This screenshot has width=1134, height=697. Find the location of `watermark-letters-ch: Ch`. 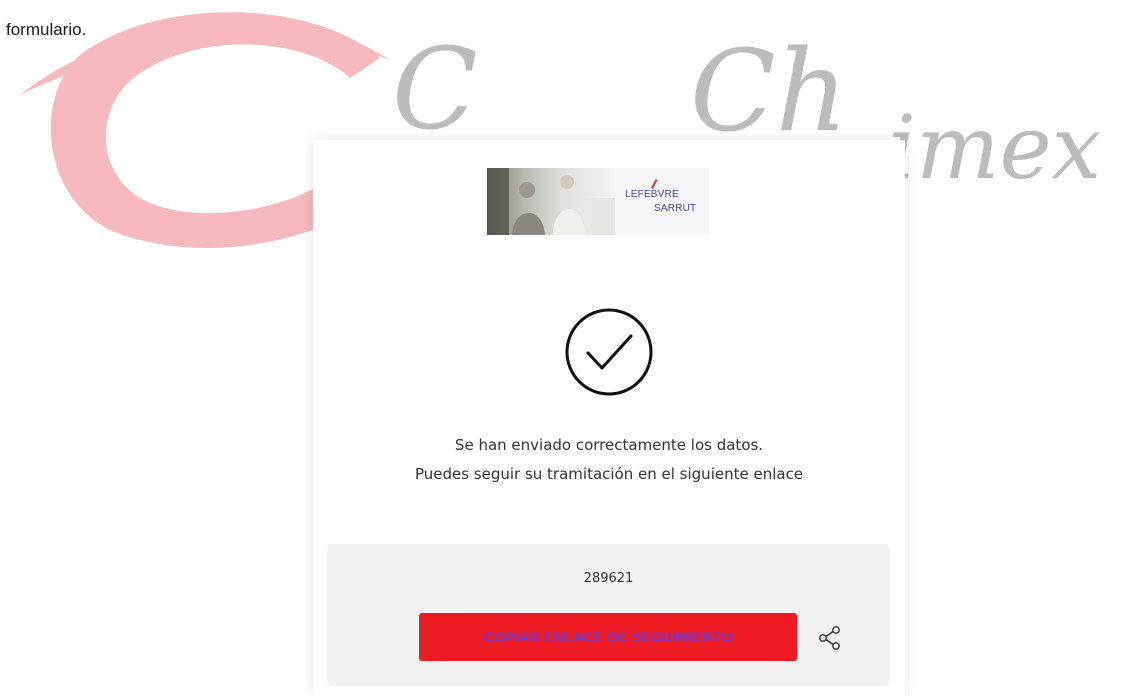

watermark-letters-ch: Ch is located at coordinates (769, 92).